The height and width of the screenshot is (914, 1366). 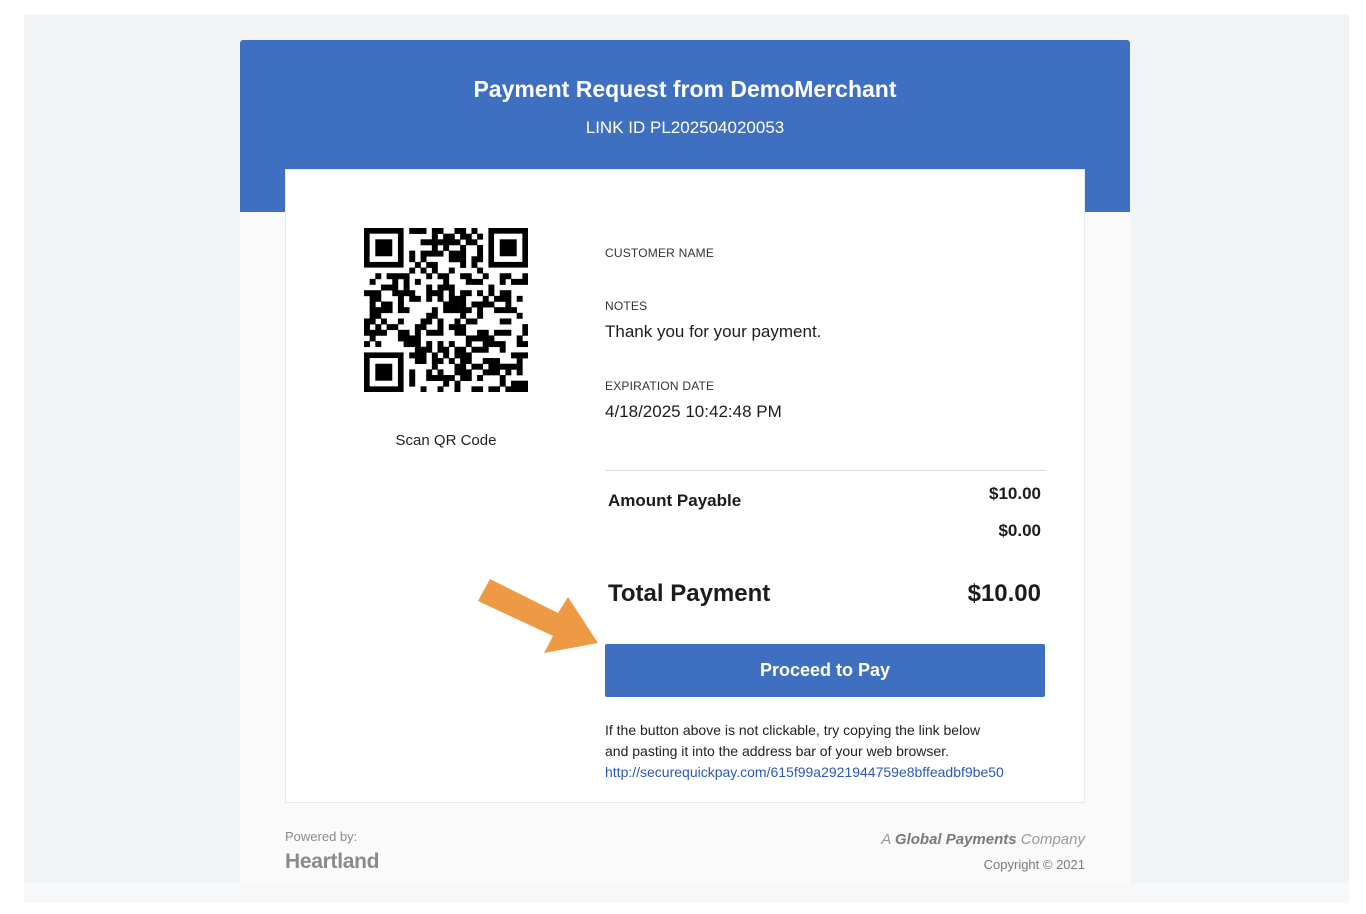 What do you see at coordinates (660, 386) in the screenshot?
I see `expiration-label: EXPIRATION DATE` at bounding box center [660, 386].